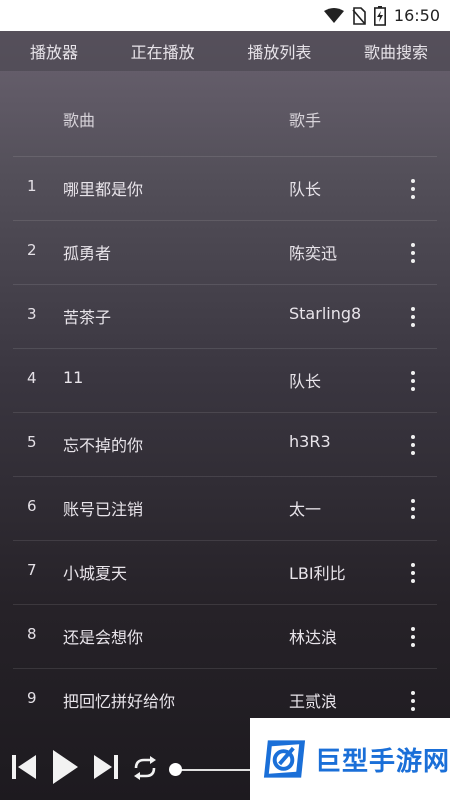 The width and height of the screenshot is (450, 800). I want to click on song-number: 5, so click(32, 442).